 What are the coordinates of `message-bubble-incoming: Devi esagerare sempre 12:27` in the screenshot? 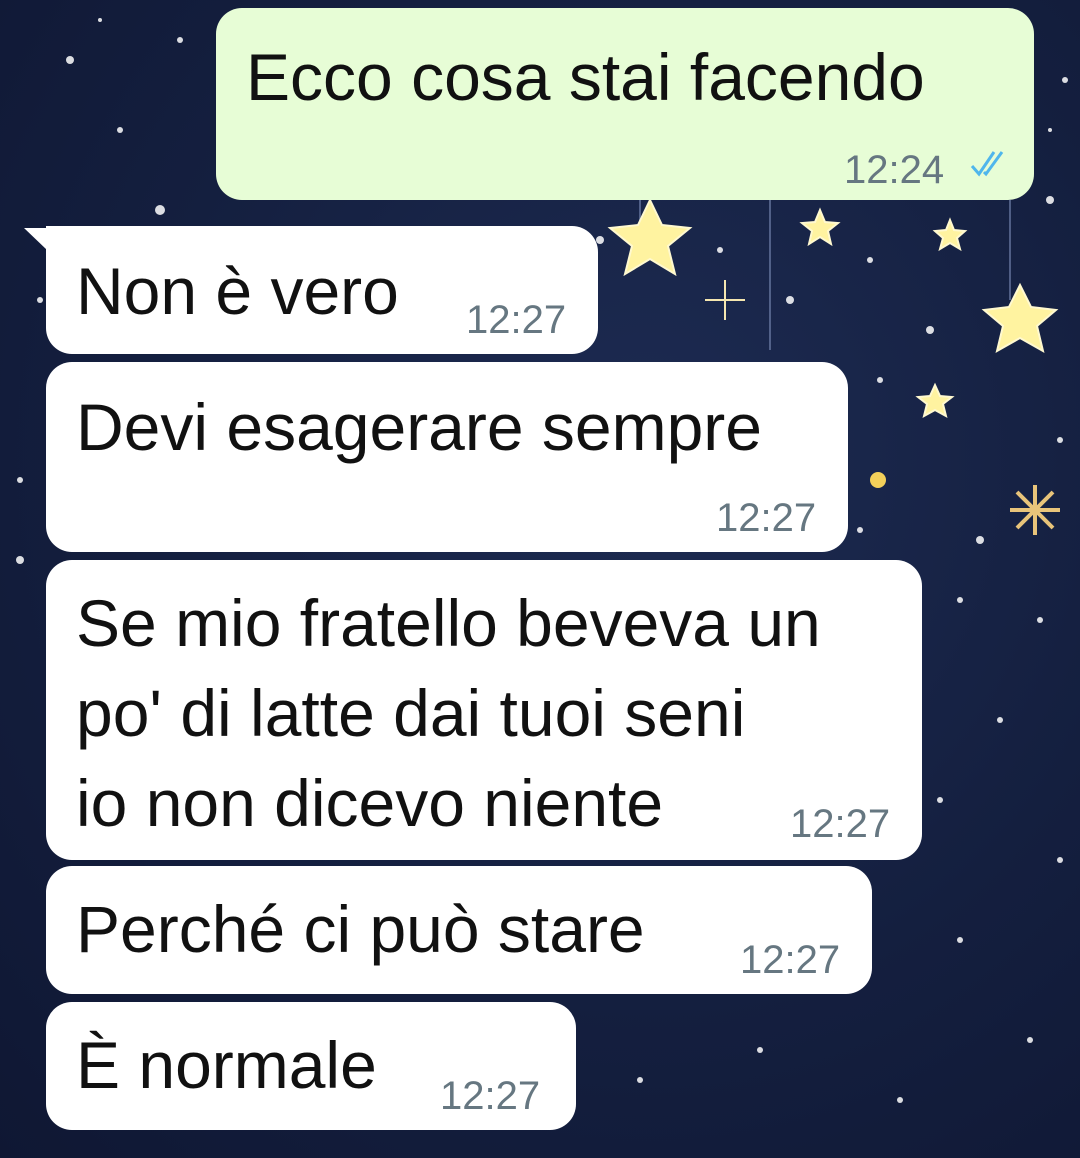 It's located at (447, 457).